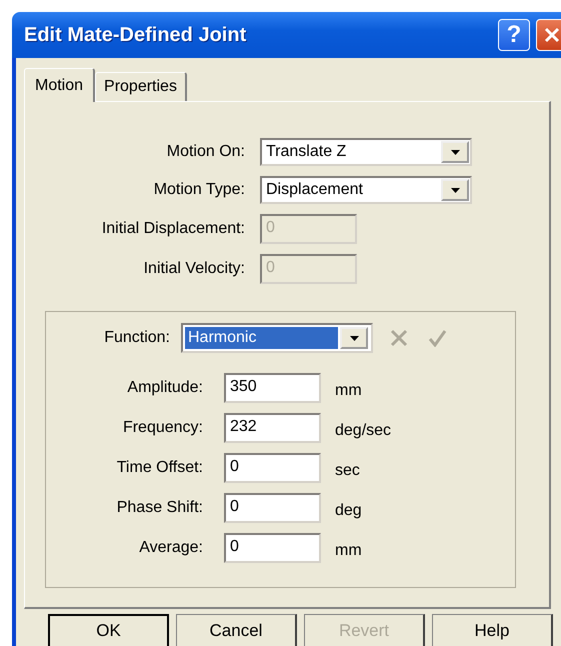 The image size is (561, 646). Describe the element at coordinates (60, 85) in the screenshot. I see `tab: Motion` at that location.